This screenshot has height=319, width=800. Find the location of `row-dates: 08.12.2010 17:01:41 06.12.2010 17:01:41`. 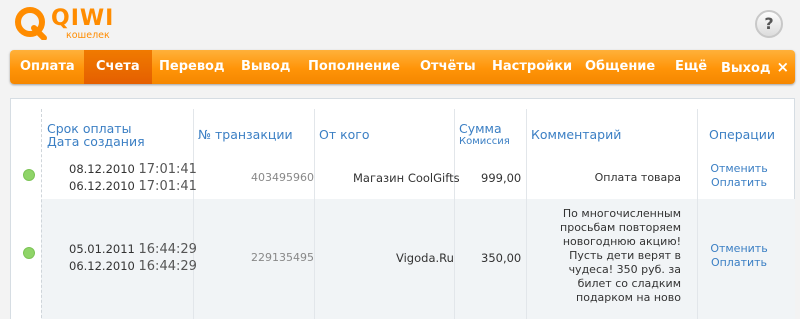

row-dates: 08.12.2010 17:01:41 06.12.2010 17:01:41 is located at coordinates (133, 178).